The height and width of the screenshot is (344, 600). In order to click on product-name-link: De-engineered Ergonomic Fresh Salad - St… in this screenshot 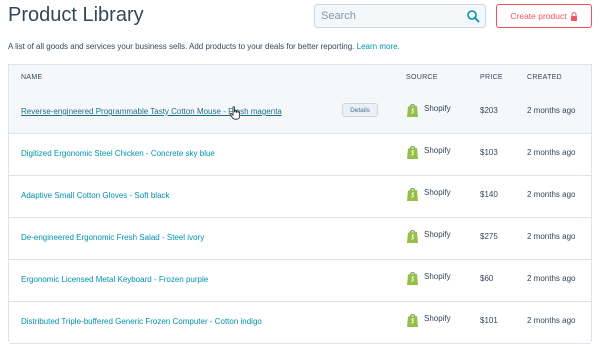, I will do `click(112, 237)`.